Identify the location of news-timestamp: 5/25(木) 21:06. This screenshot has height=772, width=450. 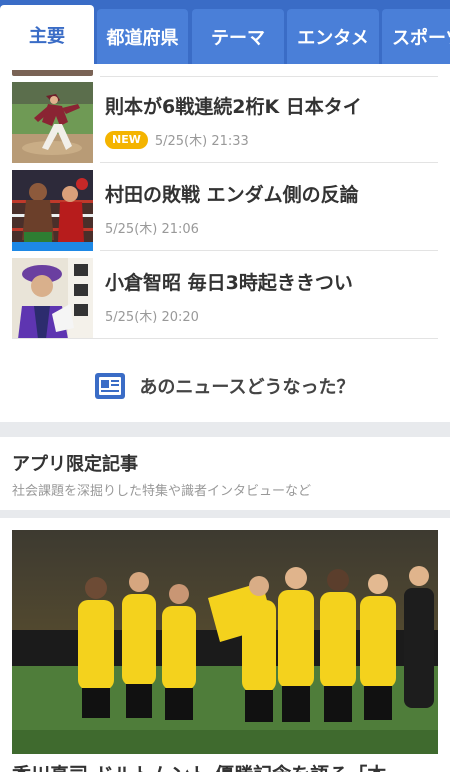
(152, 229).